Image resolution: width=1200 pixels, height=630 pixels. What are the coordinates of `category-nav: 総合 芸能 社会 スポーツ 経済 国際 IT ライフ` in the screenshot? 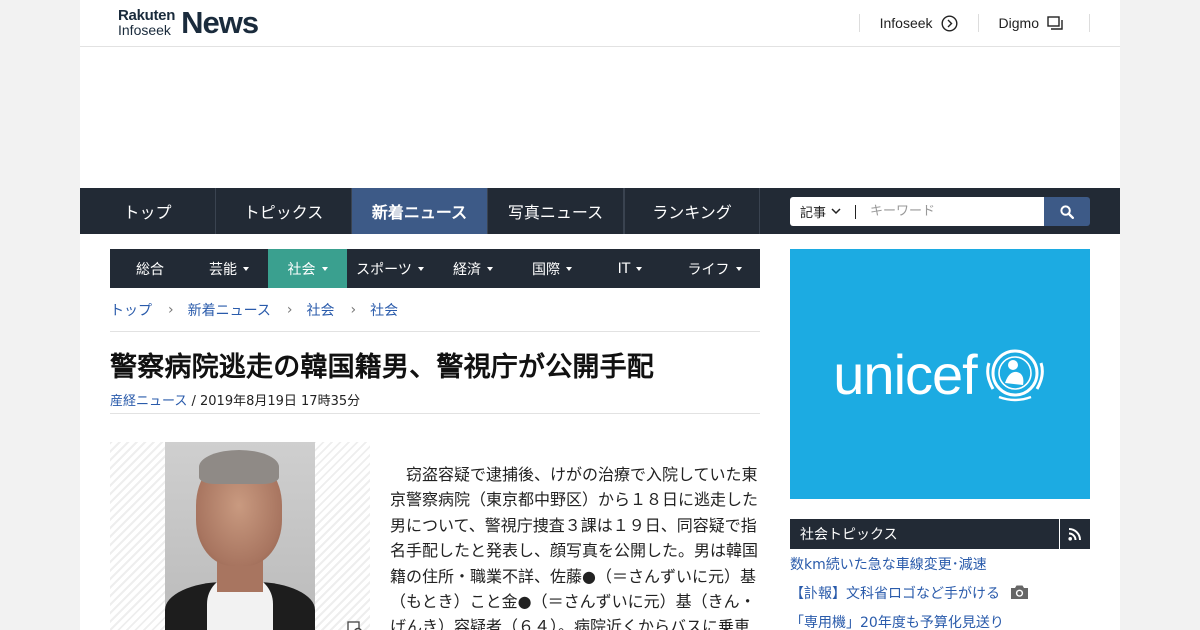 It's located at (435, 268).